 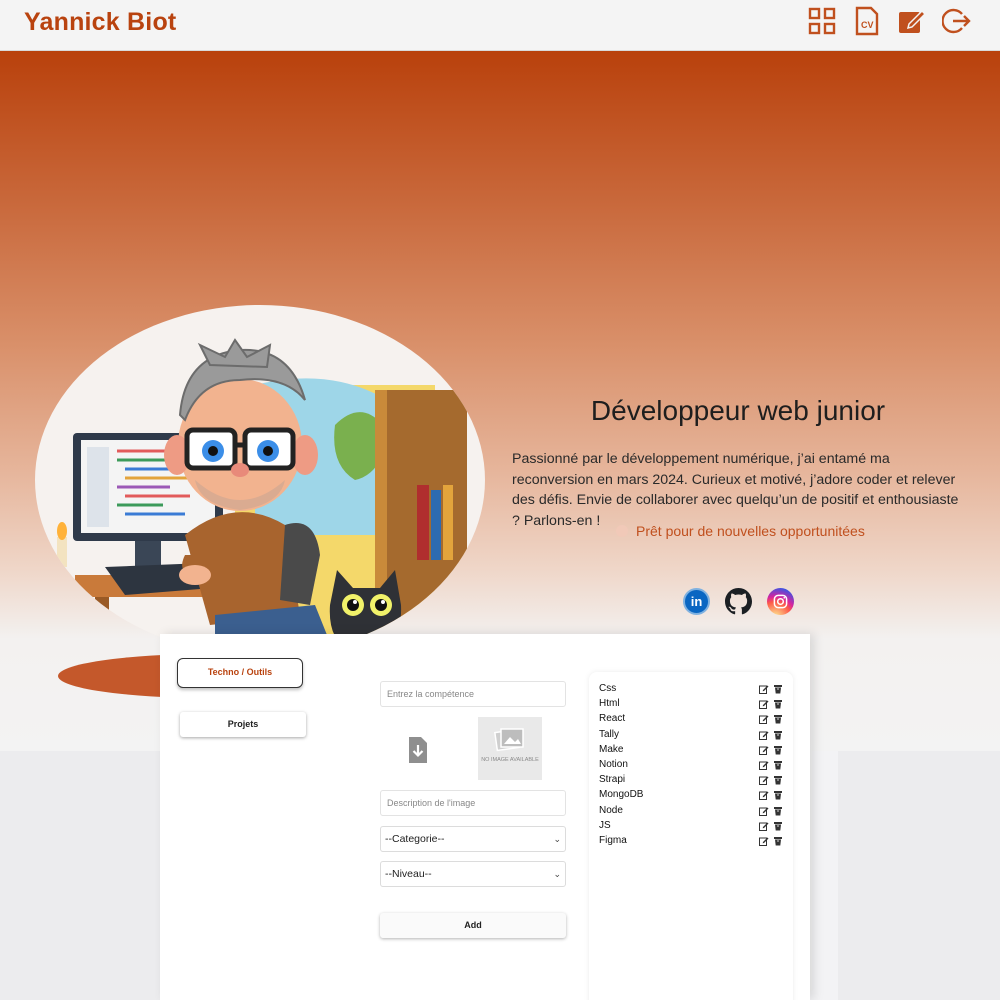 What do you see at coordinates (691, 703) in the screenshot?
I see `list-item: Html` at bounding box center [691, 703].